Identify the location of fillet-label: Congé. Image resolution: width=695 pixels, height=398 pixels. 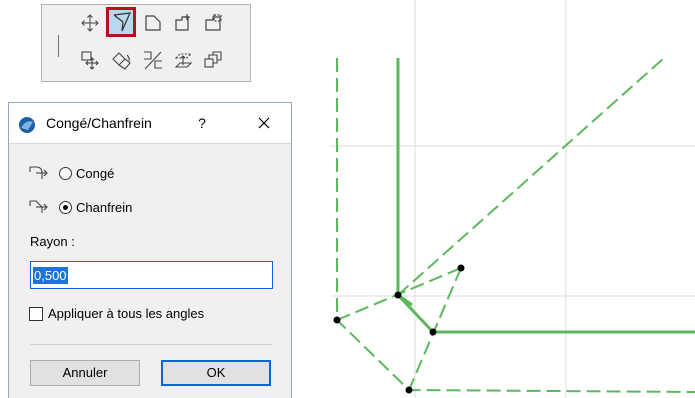
(95, 173).